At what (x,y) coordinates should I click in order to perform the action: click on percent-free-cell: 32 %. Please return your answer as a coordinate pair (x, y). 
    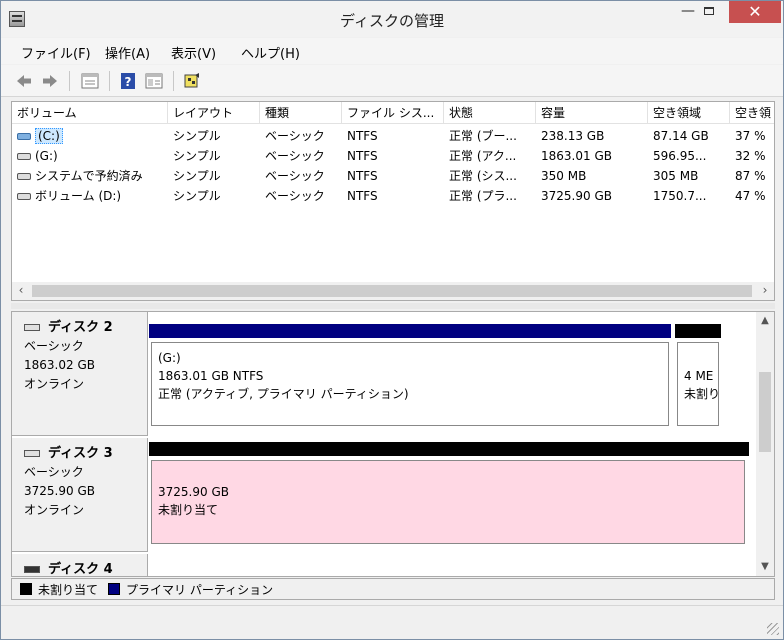
    Looking at the image, I should click on (750, 156).